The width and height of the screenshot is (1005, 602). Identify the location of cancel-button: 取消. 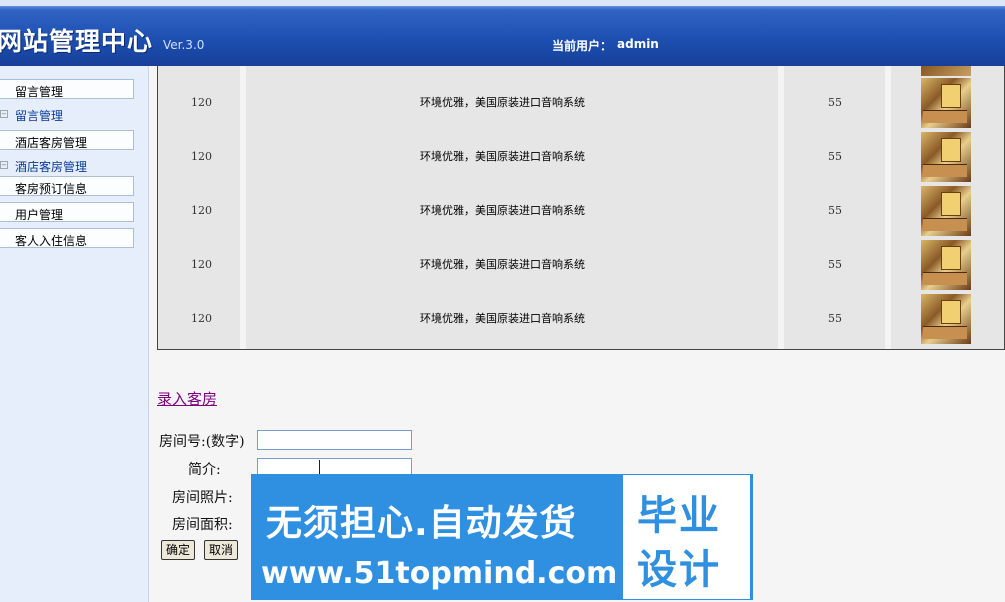
(221, 550).